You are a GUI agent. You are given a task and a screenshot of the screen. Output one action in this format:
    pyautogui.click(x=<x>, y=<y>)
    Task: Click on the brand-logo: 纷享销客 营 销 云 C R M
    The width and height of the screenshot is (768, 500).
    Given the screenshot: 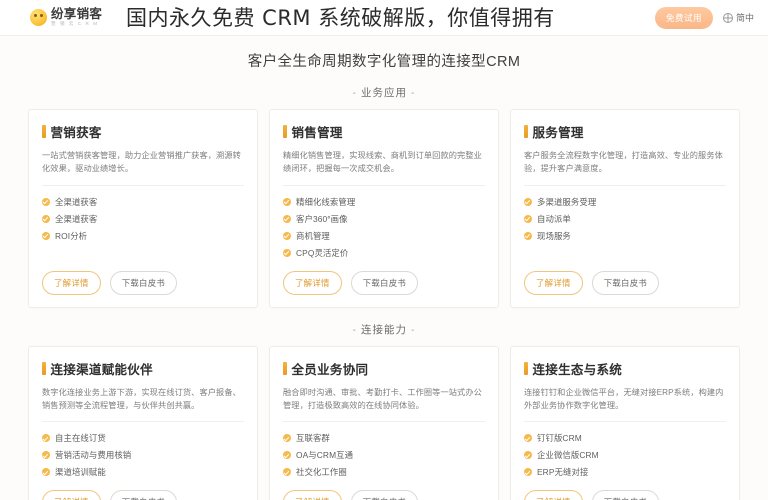 What is the action you would take?
    pyautogui.click(x=66, y=17)
    